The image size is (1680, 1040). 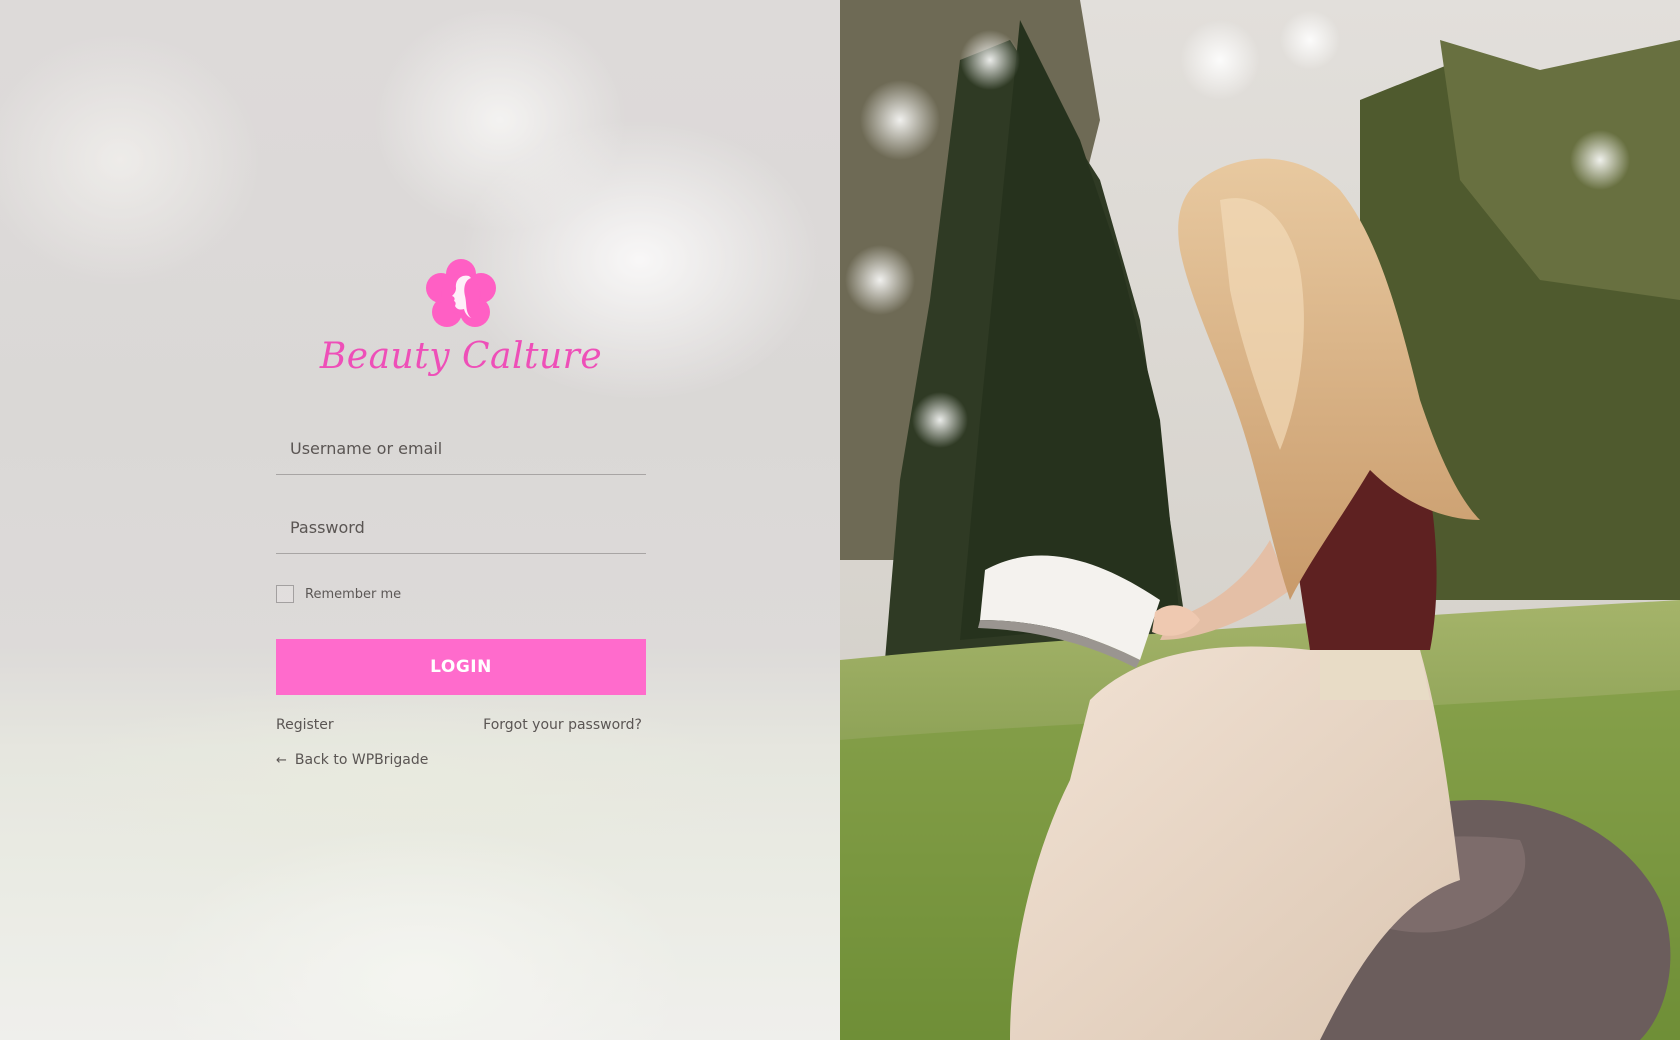 I want to click on flower-woman-face-icon, so click(x=461, y=293).